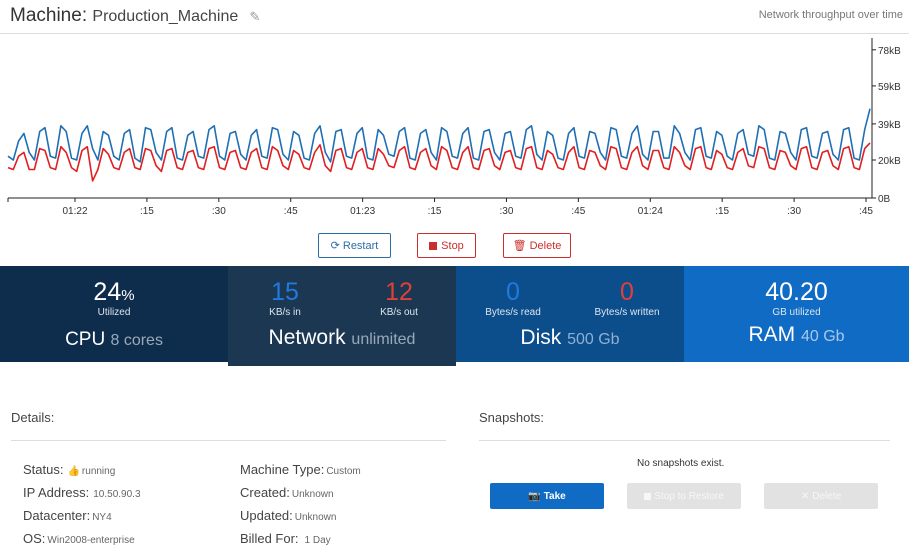 Image resolution: width=909 pixels, height=559 pixels. What do you see at coordinates (512, 417) in the screenshot?
I see `snapshots-title: Snapshots:` at bounding box center [512, 417].